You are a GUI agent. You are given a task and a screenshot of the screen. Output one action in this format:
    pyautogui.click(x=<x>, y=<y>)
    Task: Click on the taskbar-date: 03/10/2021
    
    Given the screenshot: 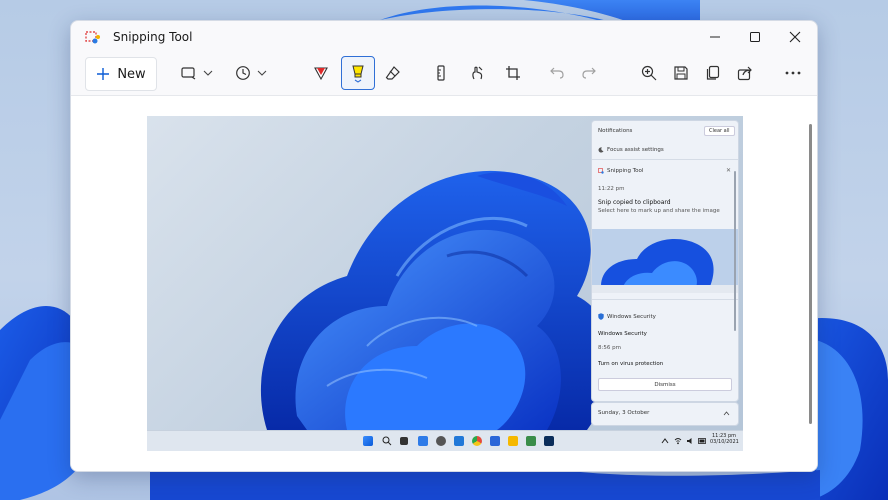 What is the action you would take?
    pyautogui.click(x=724, y=442)
    